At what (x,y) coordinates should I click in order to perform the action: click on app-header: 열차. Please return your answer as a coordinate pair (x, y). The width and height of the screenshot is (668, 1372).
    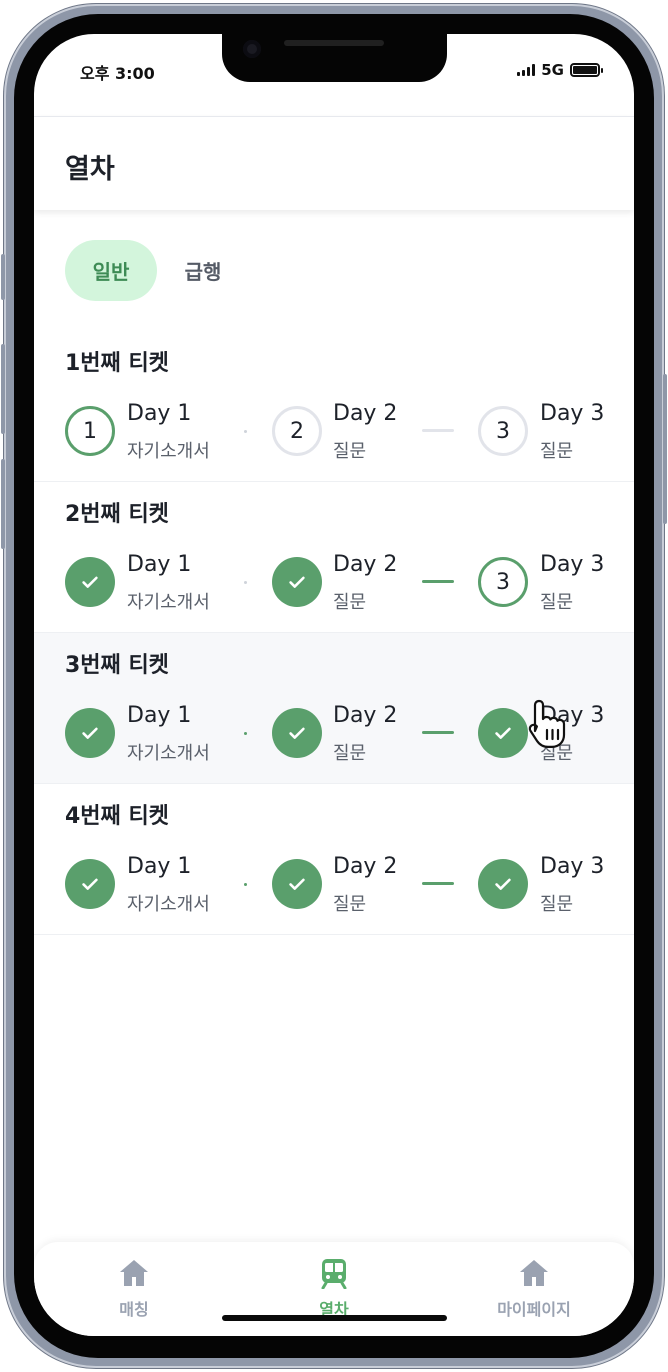
    Looking at the image, I should click on (334, 163).